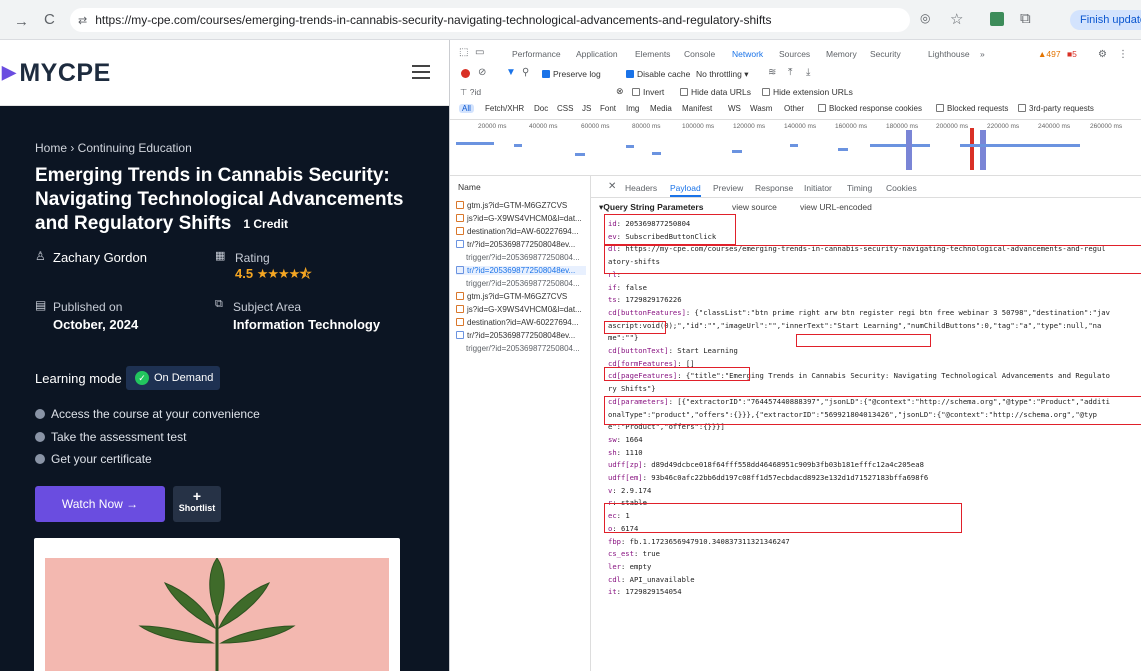 The height and width of the screenshot is (671, 1141). Describe the element at coordinates (673, 350) in the screenshot. I see `query-param-row: cd[buttonText]: Start Learning` at that location.